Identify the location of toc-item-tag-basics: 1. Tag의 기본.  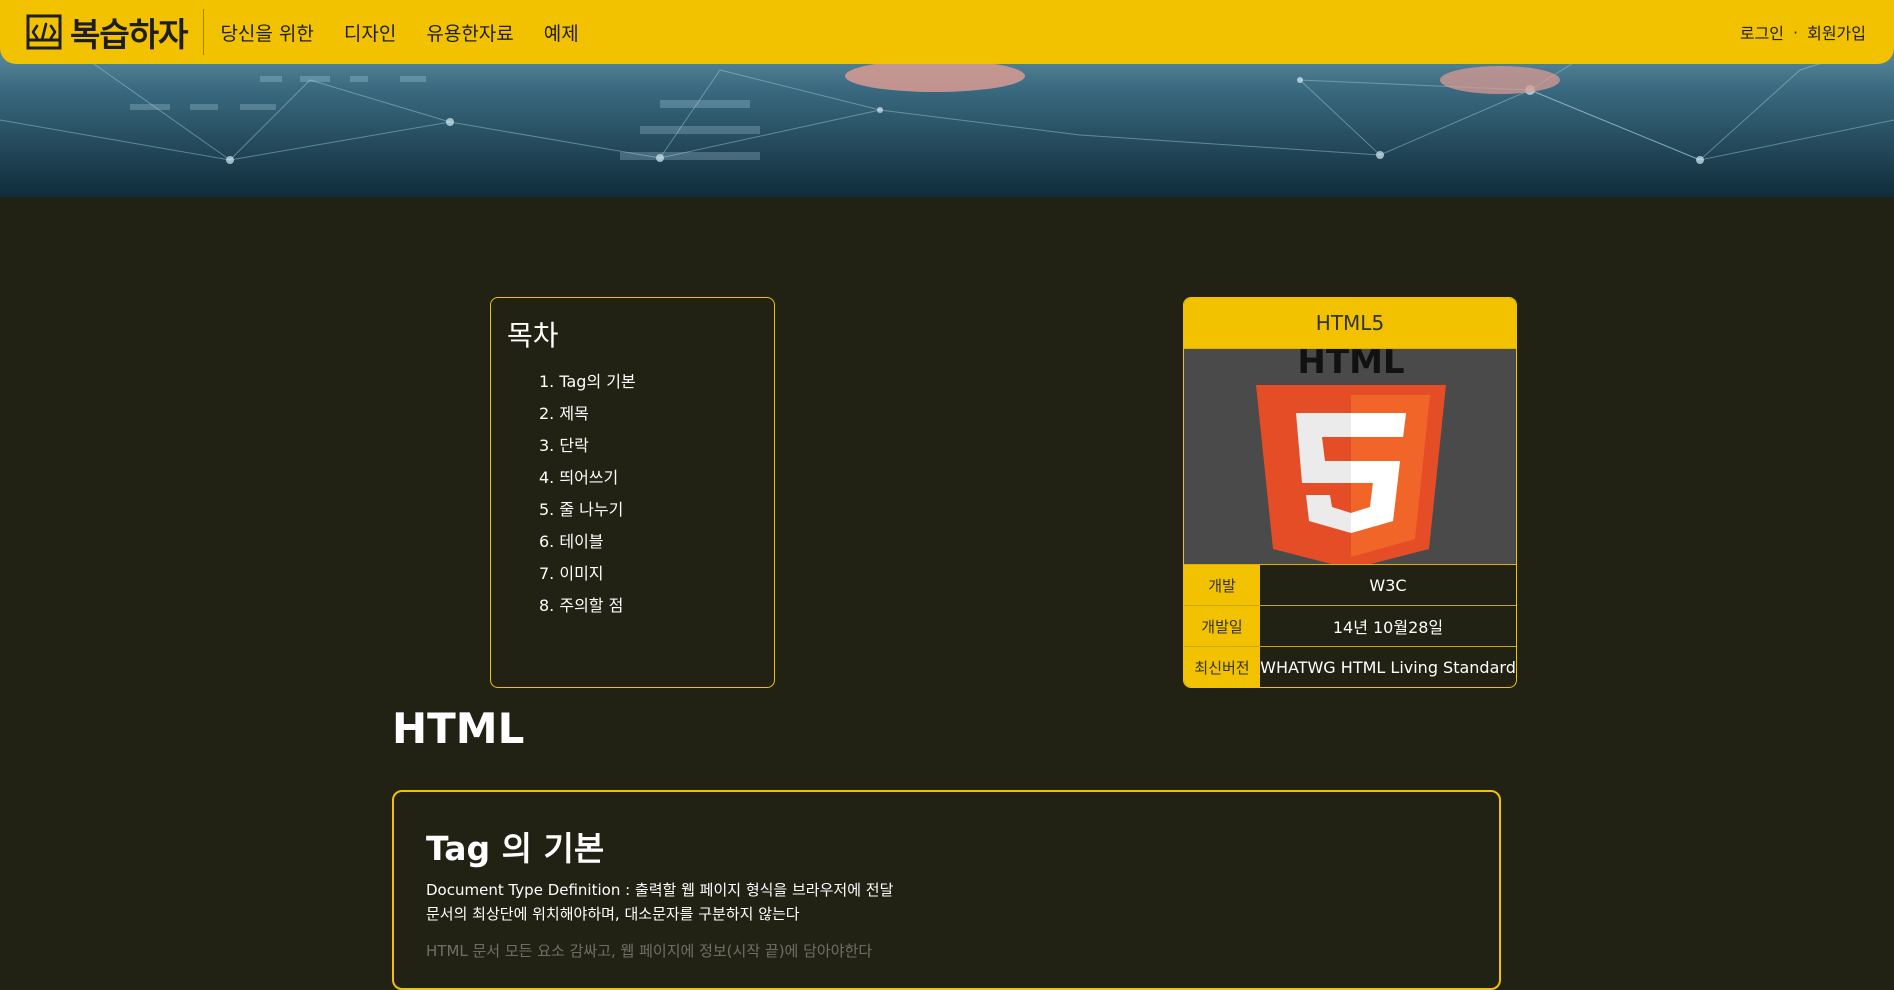
(648, 382).